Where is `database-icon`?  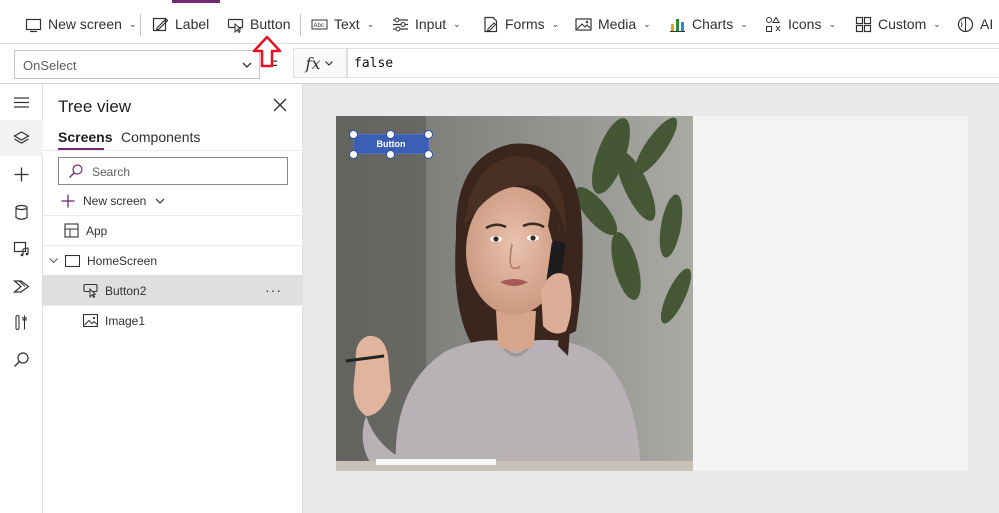
database-icon is located at coordinates (21, 212).